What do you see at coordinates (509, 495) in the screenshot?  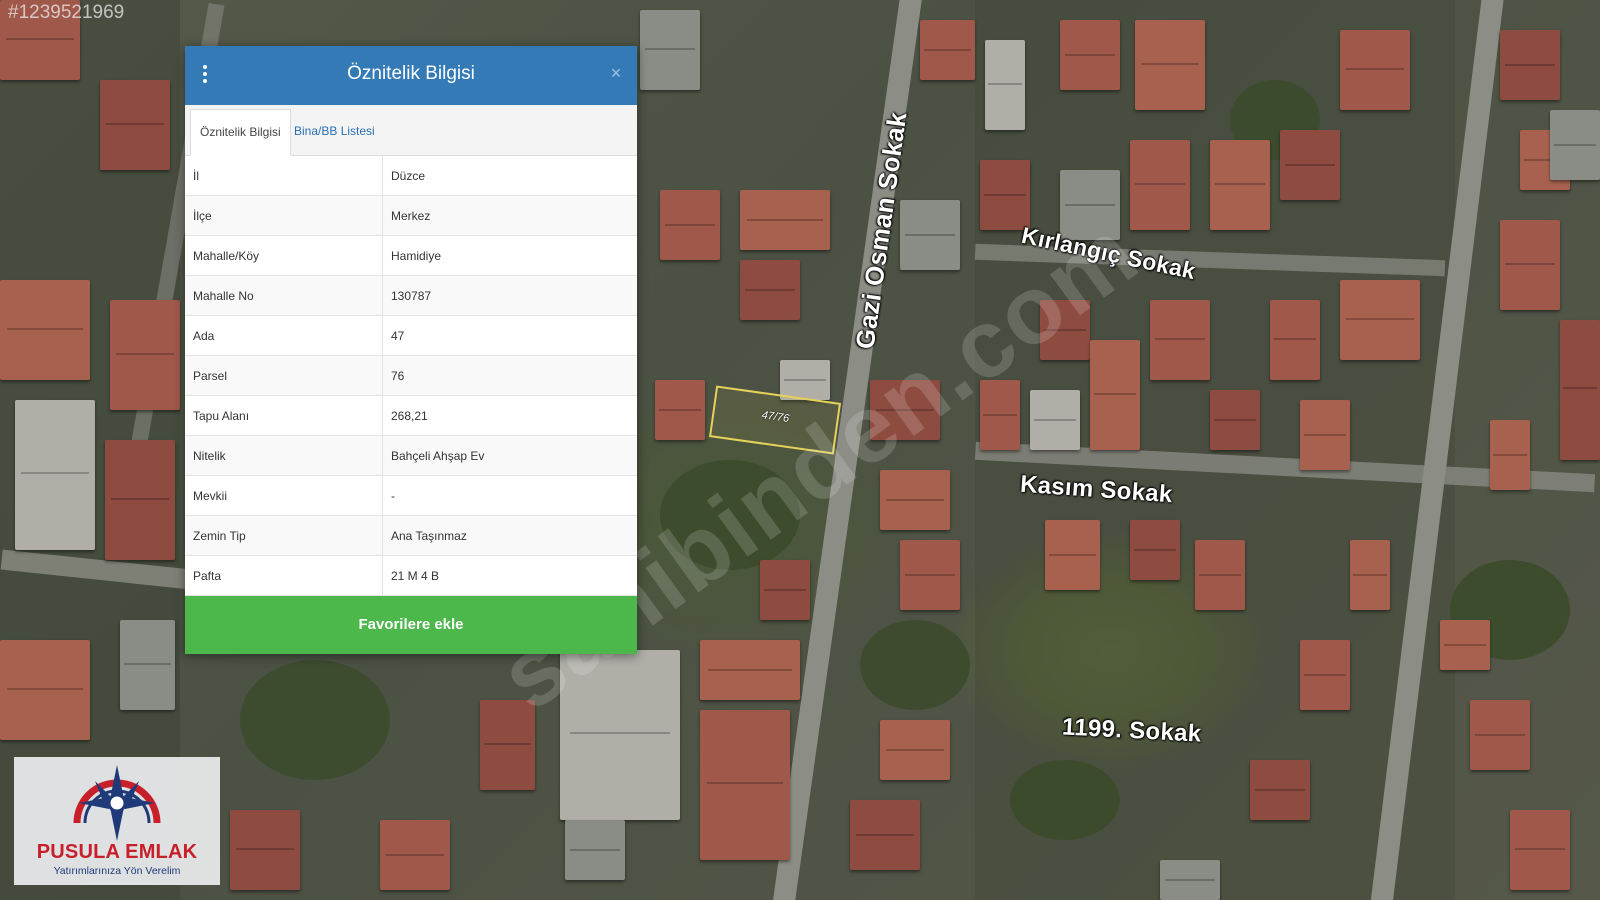 I see `attribute-value: -` at bounding box center [509, 495].